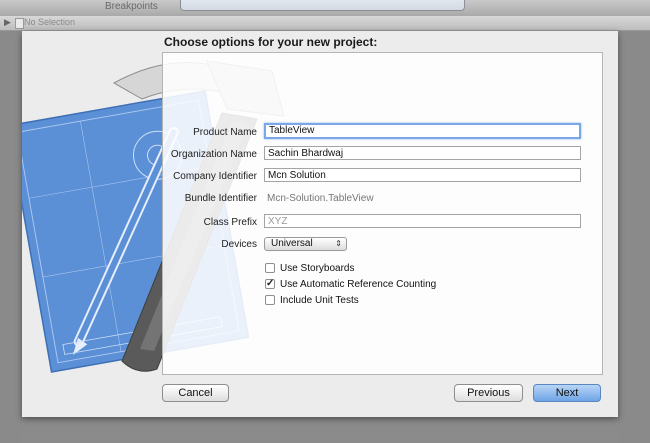  What do you see at coordinates (317, 268) in the screenshot?
I see `checkbox-label: Use Storyboards` at bounding box center [317, 268].